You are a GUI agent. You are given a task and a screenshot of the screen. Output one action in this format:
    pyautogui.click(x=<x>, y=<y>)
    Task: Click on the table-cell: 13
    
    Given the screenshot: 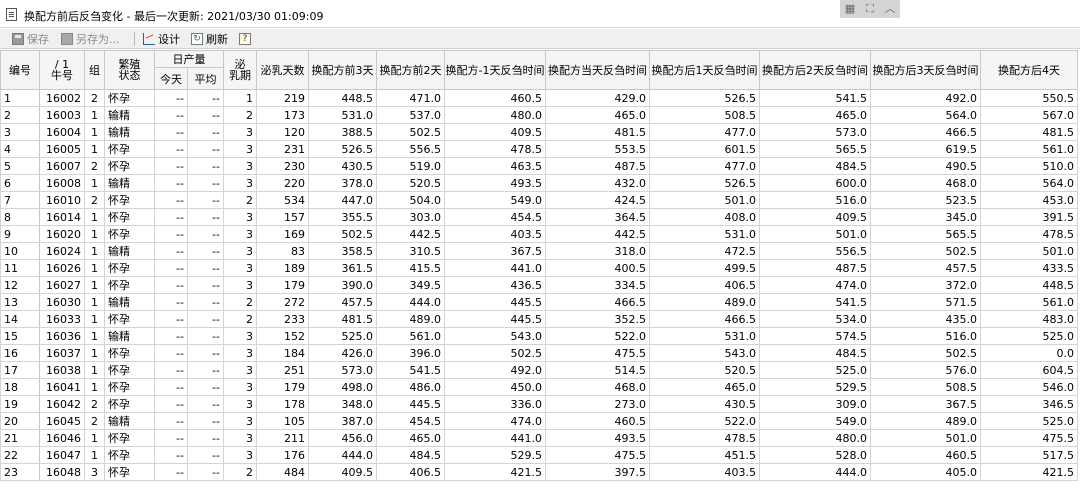 What is the action you would take?
    pyautogui.click(x=20, y=302)
    